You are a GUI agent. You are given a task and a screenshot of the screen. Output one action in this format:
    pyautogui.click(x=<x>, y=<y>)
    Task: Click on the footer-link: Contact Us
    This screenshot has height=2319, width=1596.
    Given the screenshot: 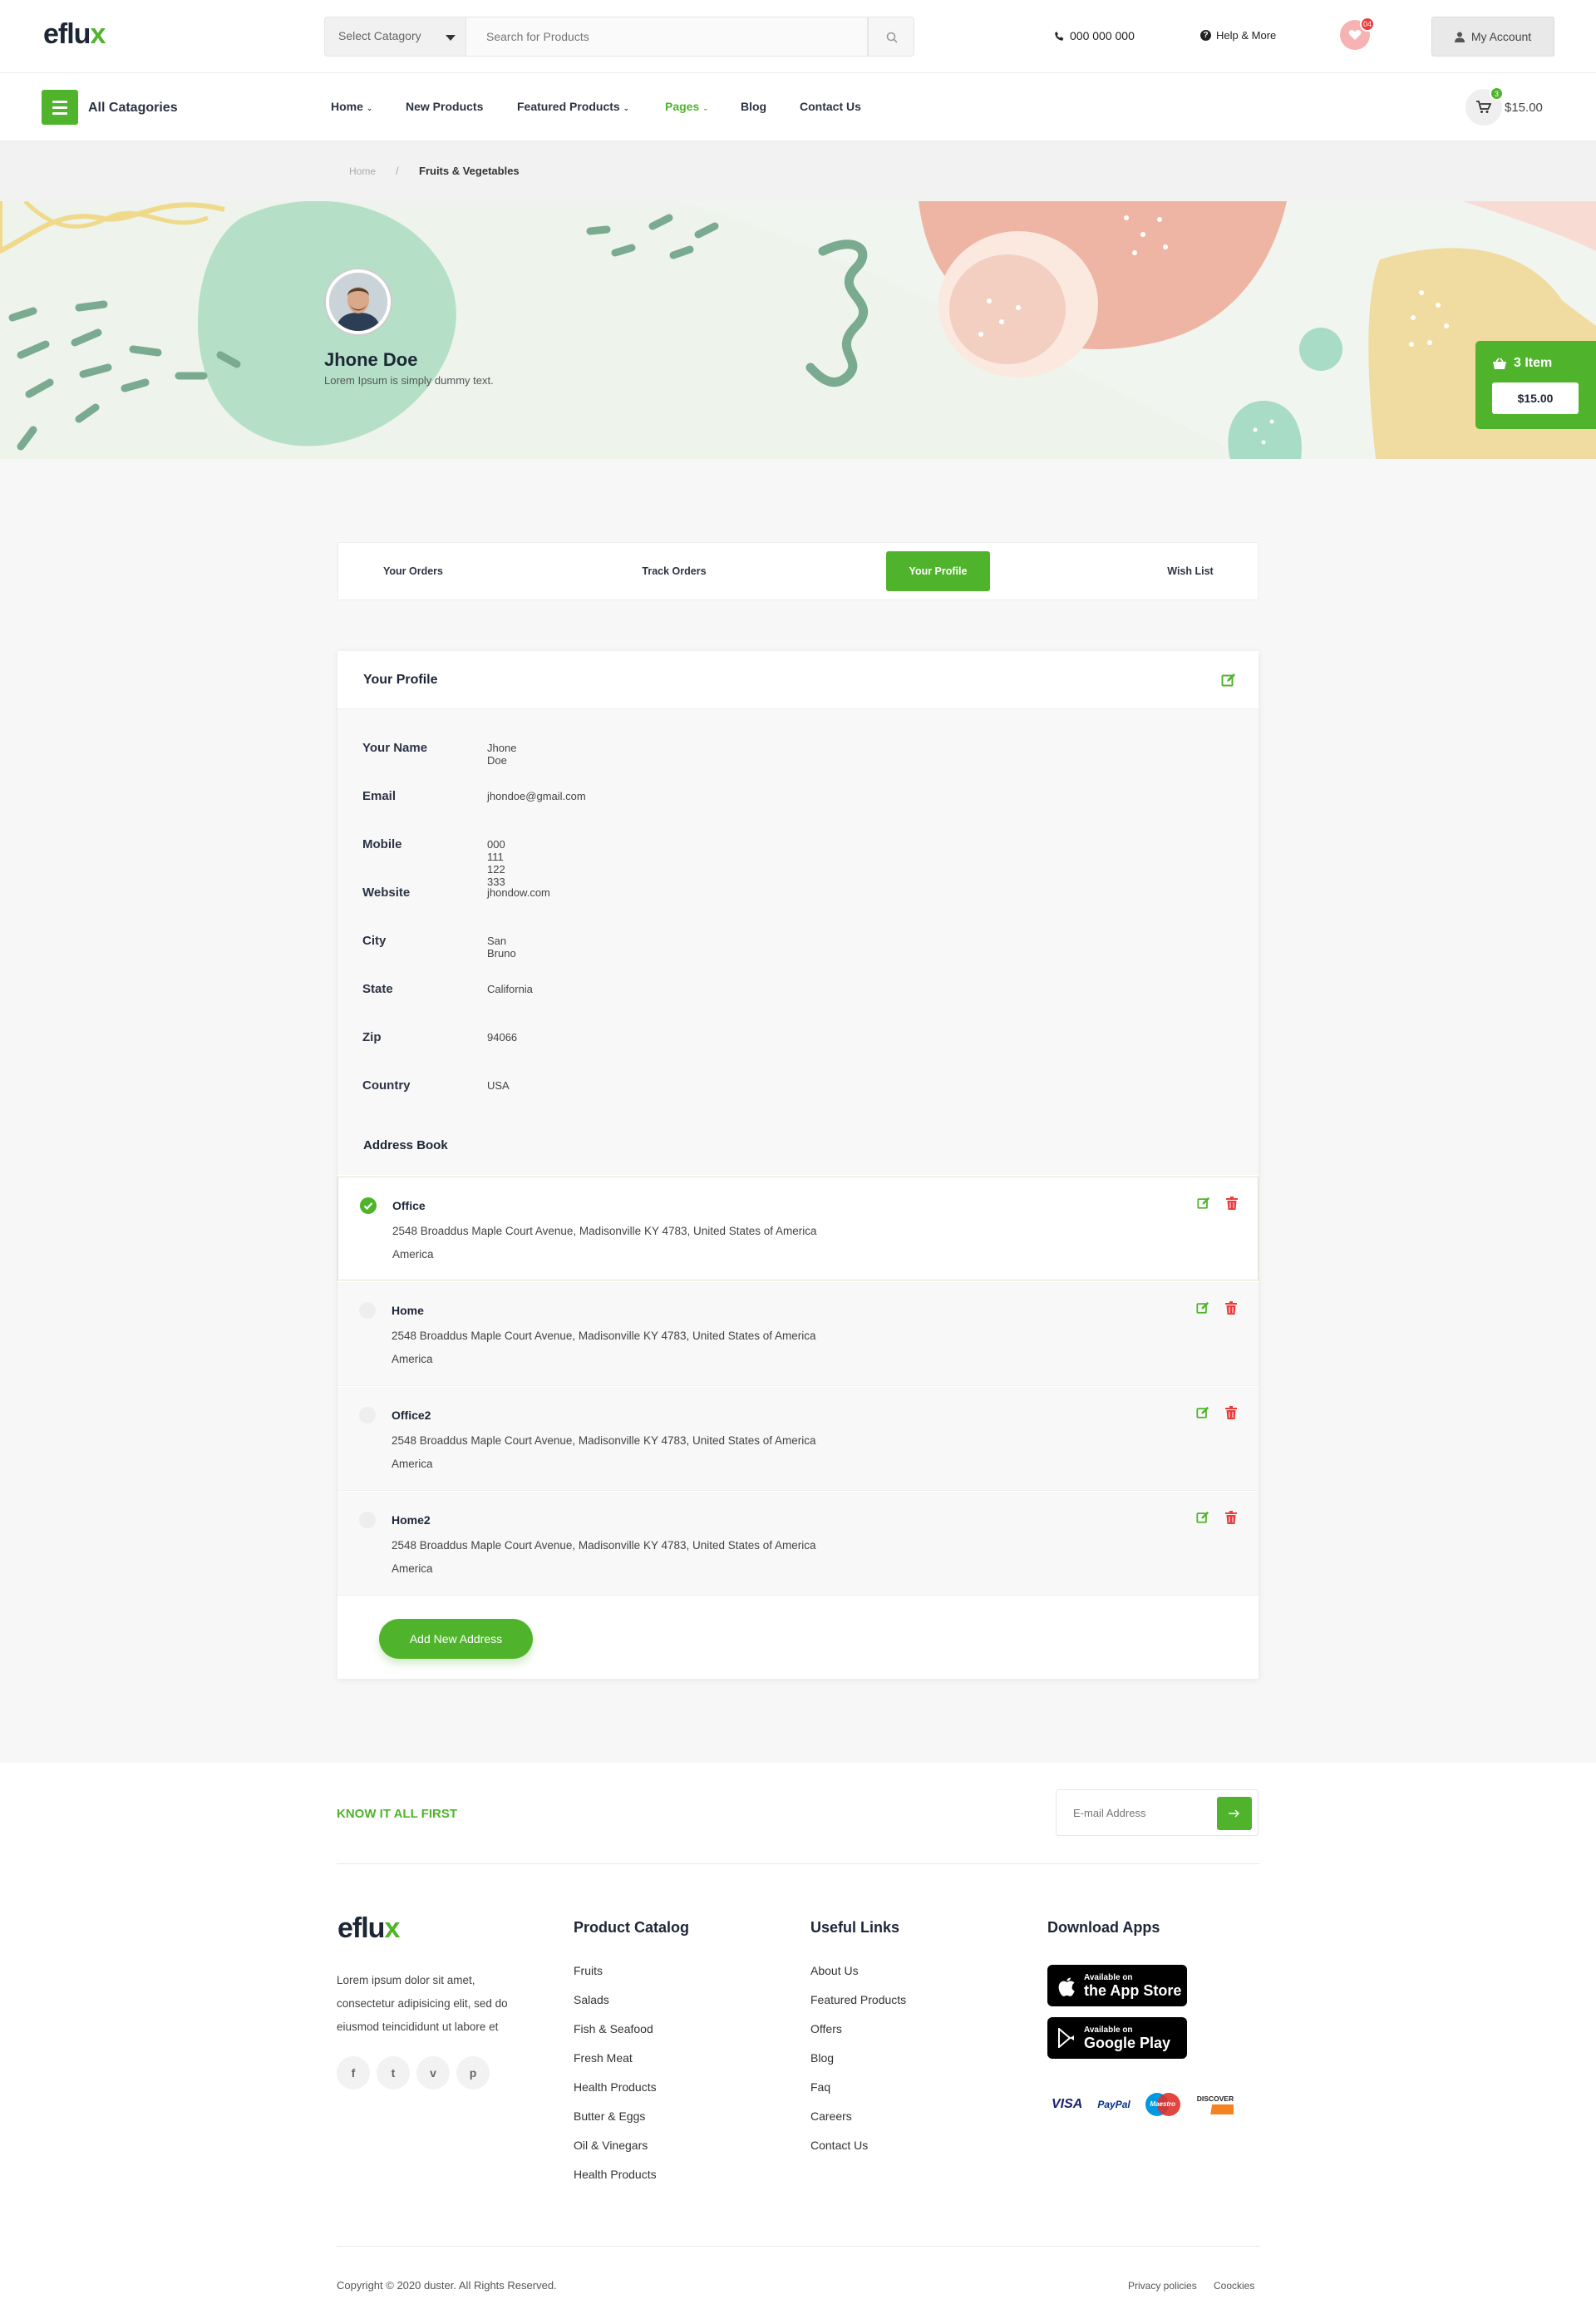 What is the action you would take?
    pyautogui.click(x=858, y=2145)
    